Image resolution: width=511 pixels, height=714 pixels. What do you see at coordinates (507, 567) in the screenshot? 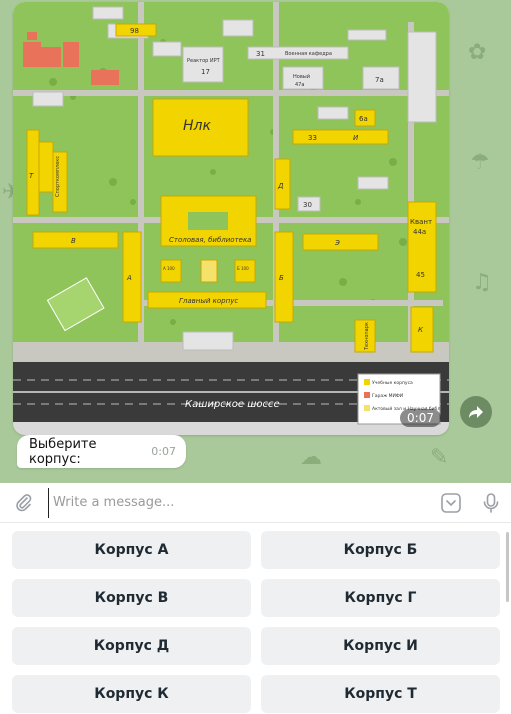
I see `keyboard-scrollbar` at bounding box center [507, 567].